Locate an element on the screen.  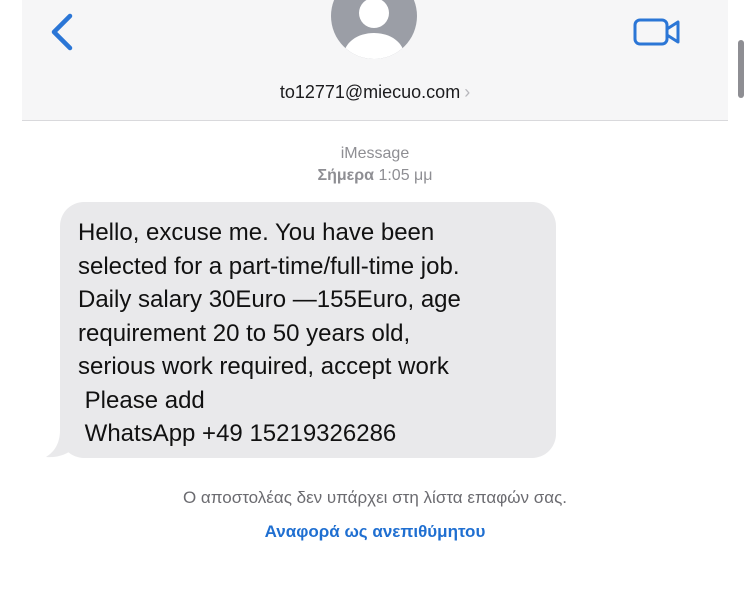
contact-label: to12771@miecuo.com is located at coordinates (370, 92).